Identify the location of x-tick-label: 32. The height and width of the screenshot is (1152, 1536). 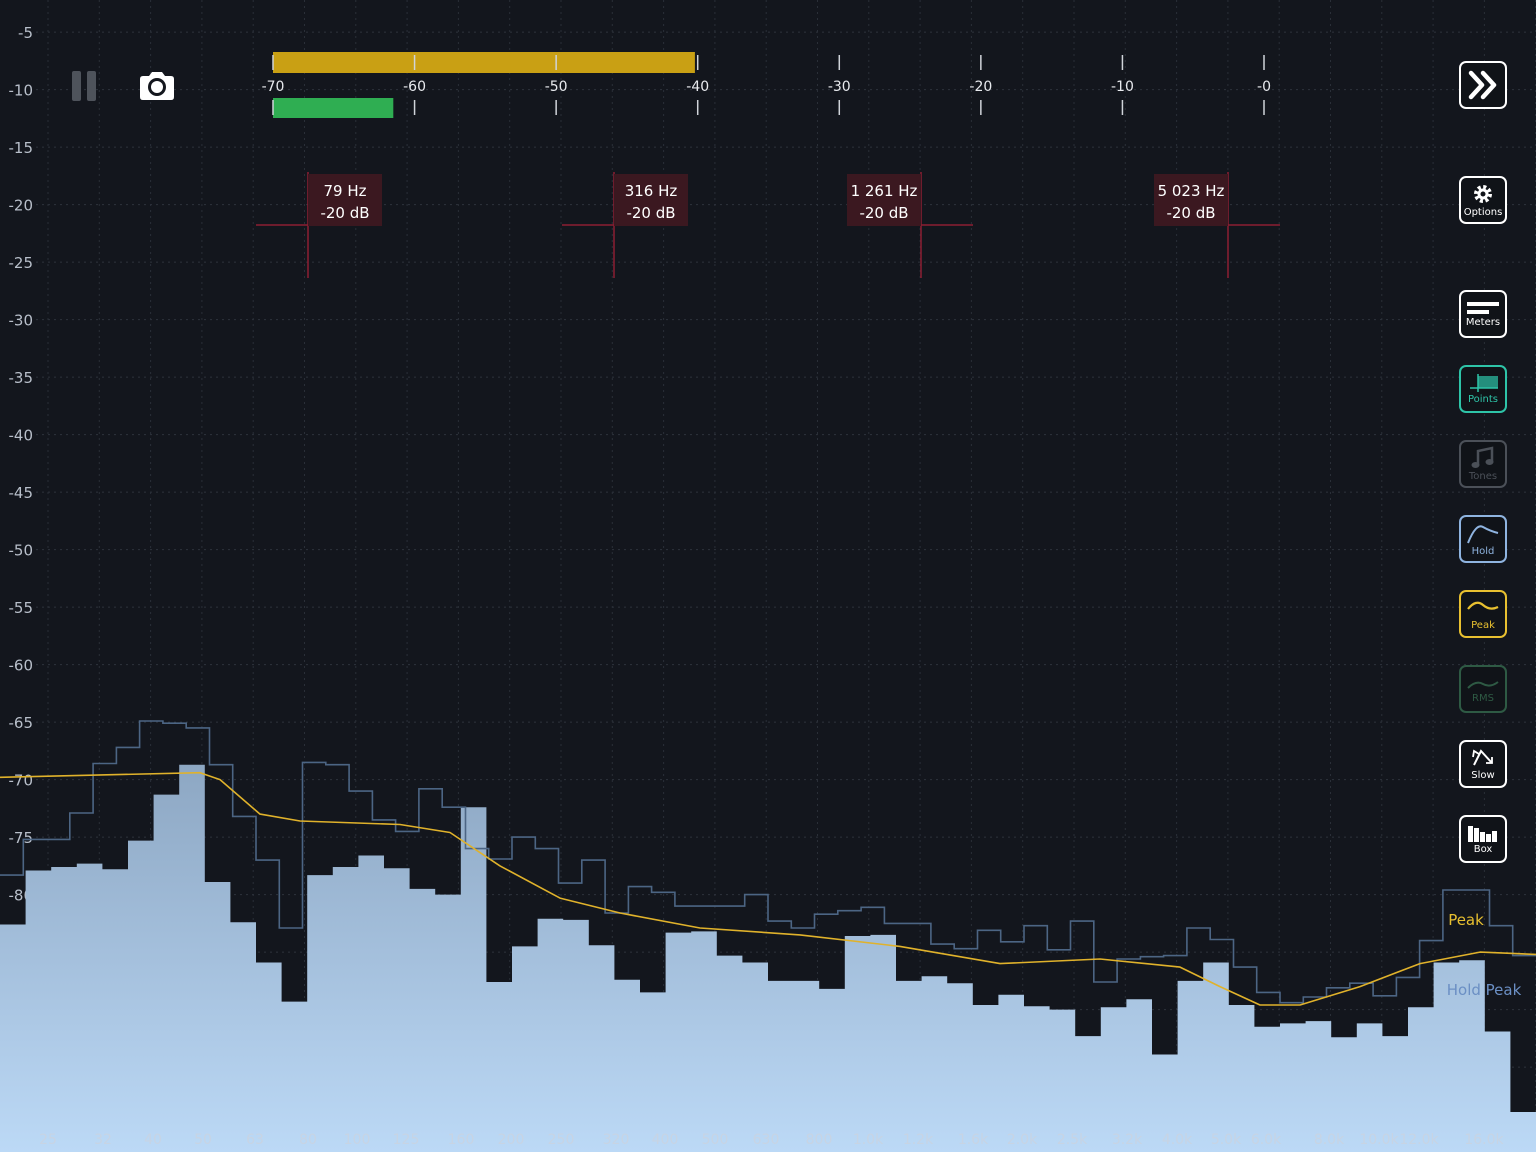
(103, 1140).